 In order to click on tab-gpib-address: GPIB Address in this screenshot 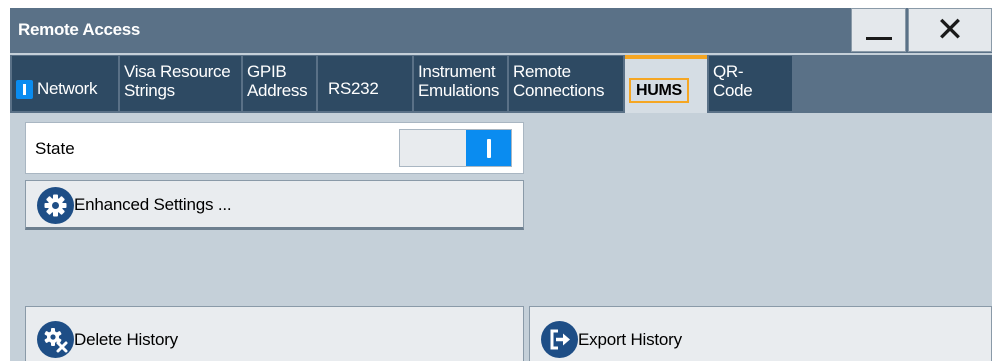, I will do `click(279, 83)`.